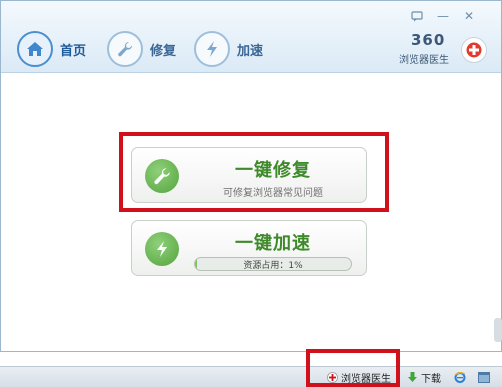 The height and width of the screenshot is (387, 502). I want to click on window-taskbar-button, so click(485, 377).